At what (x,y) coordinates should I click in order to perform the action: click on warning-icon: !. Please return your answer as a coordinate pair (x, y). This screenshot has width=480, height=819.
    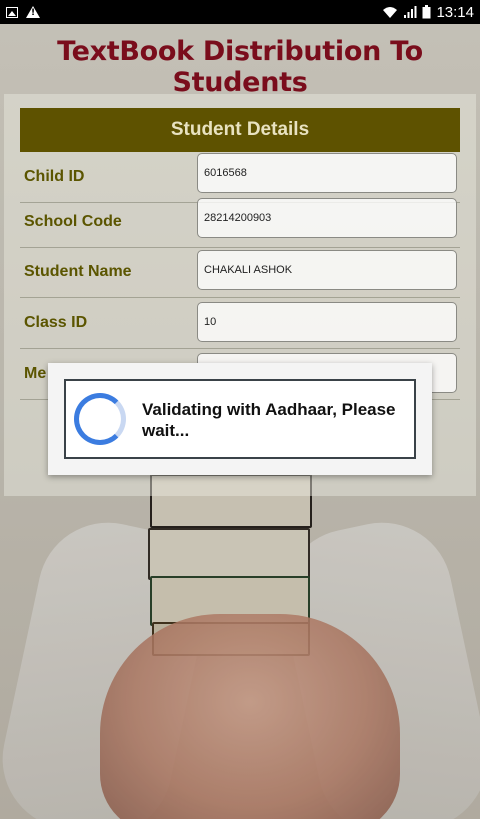
    Looking at the image, I should click on (33, 12).